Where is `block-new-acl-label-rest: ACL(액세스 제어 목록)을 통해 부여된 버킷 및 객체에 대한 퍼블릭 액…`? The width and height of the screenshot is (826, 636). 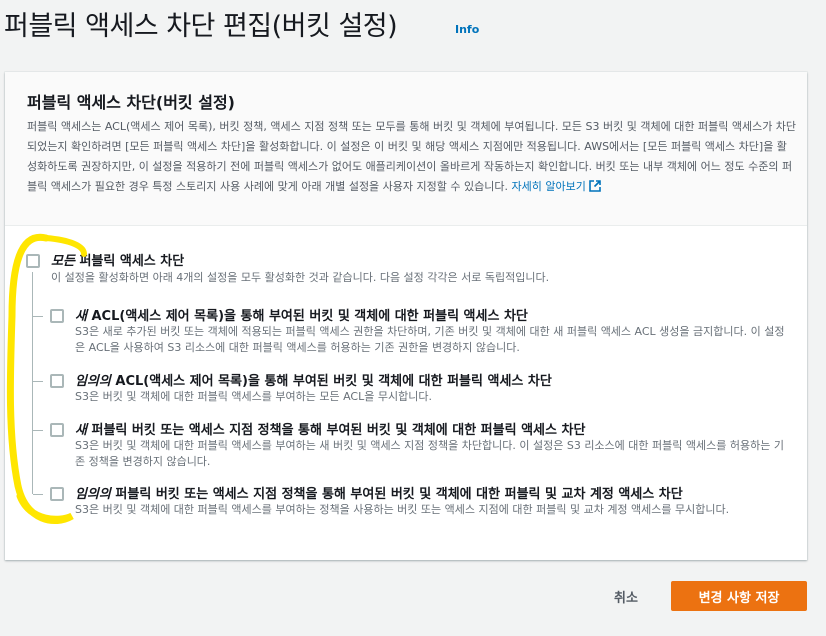 block-new-acl-label-rest: ACL(액세스 제어 목록)을 통해 부여된 버킷 및 객체에 대한 퍼블릭 액… is located at coordinates (307, 316).